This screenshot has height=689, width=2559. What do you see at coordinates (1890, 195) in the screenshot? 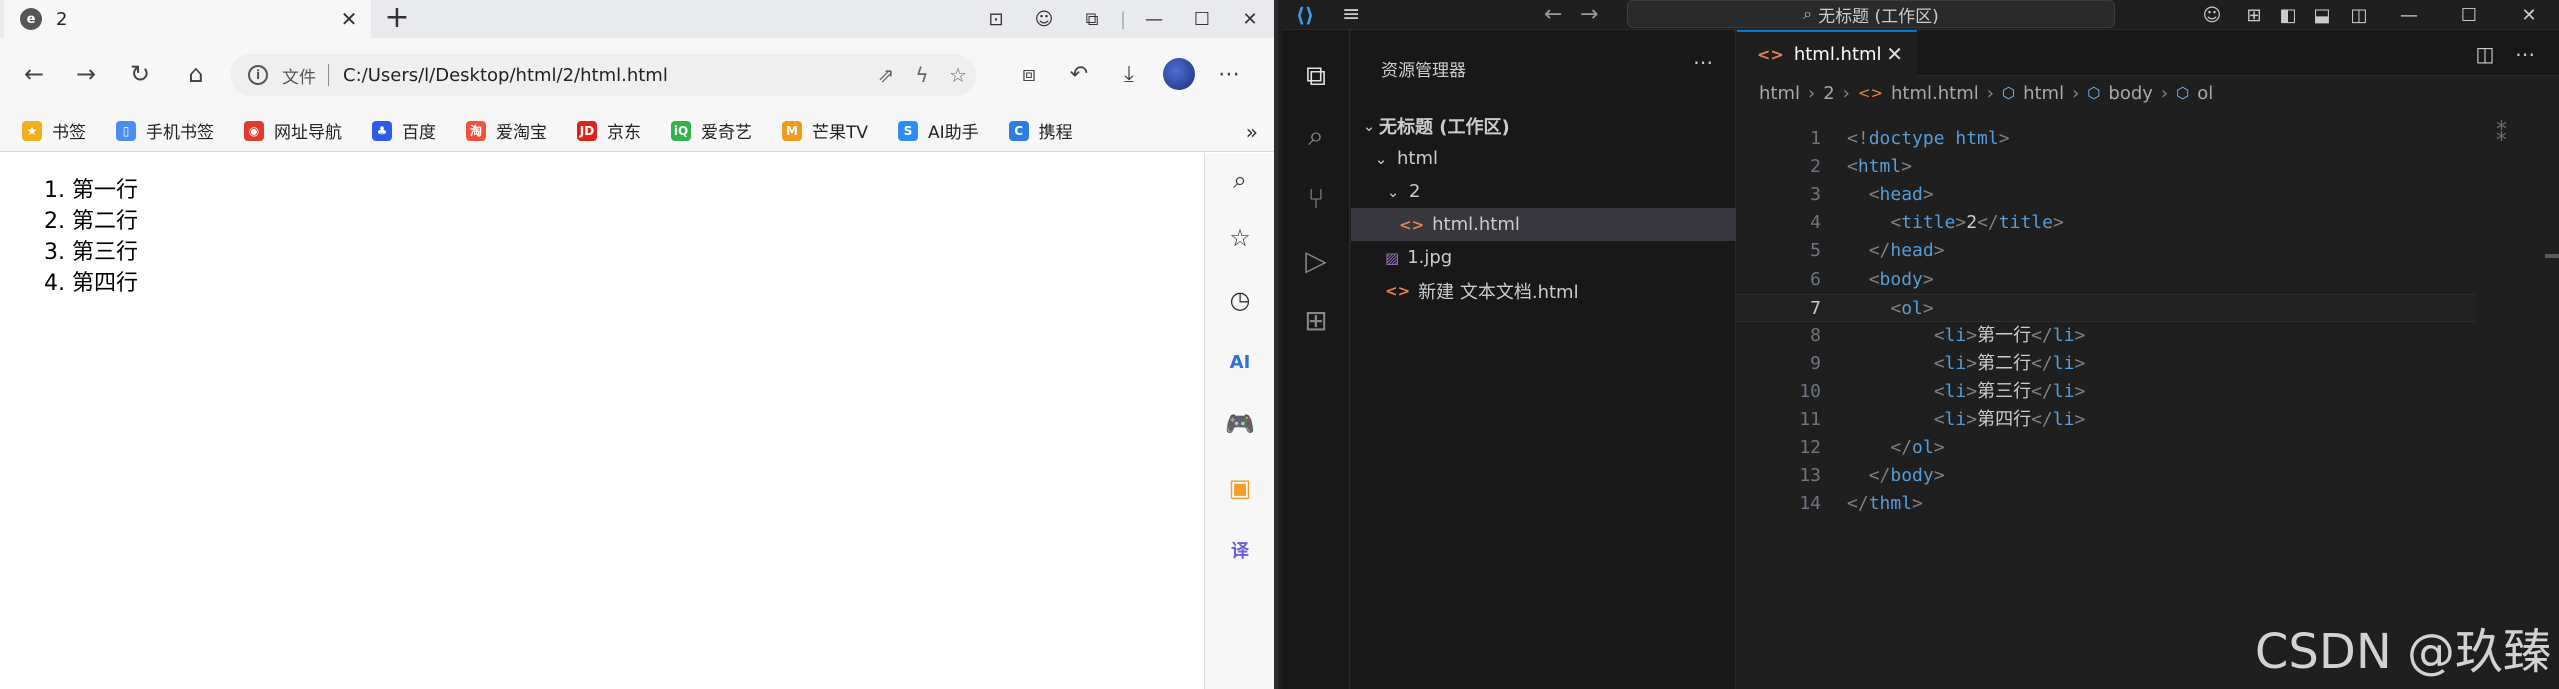
I see `code-line-text: <head>` at bounding box center [1890, 195].